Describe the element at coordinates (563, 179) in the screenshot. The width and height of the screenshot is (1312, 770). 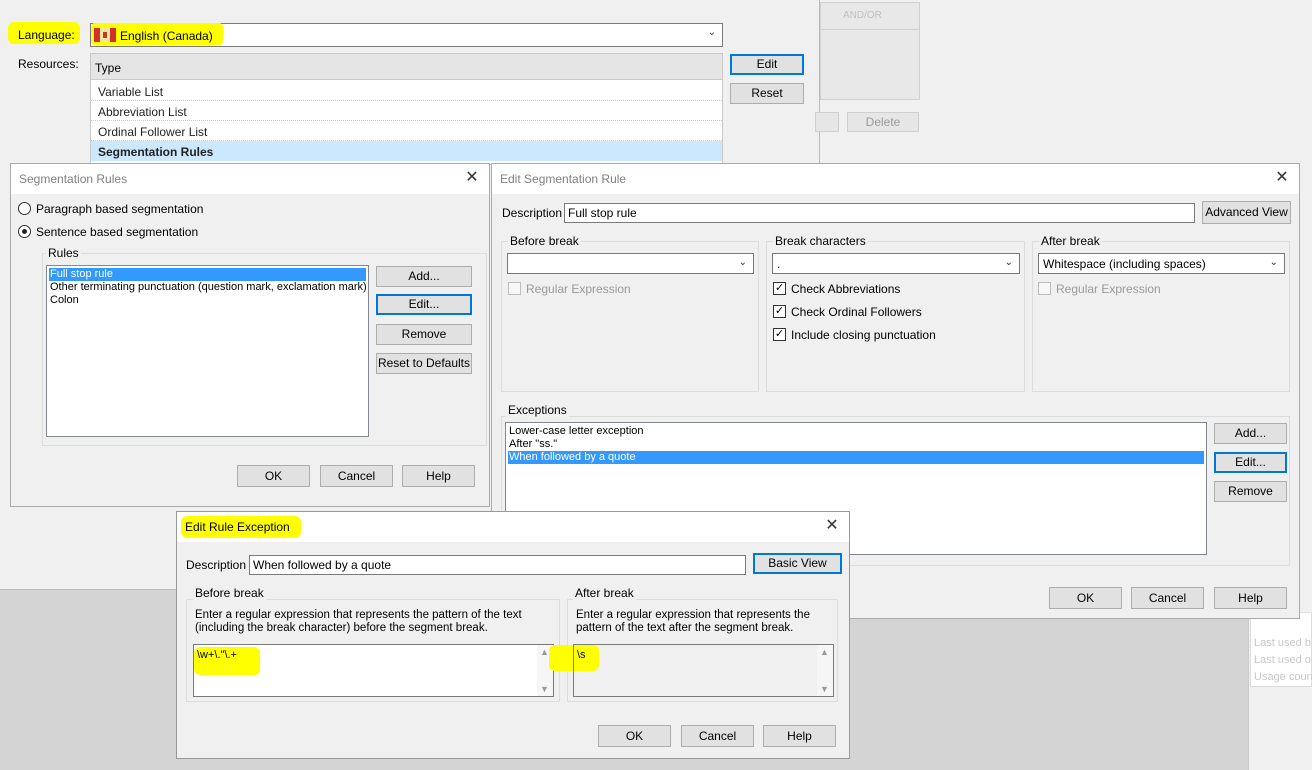
I see `dialog-title: Edit Segmentation Rule` at that location.